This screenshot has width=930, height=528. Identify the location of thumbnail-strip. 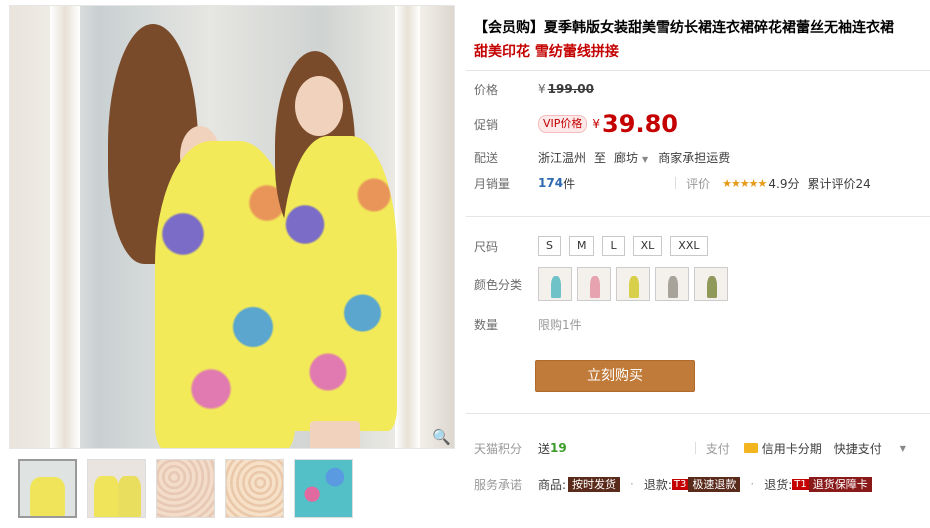
(185, 488).